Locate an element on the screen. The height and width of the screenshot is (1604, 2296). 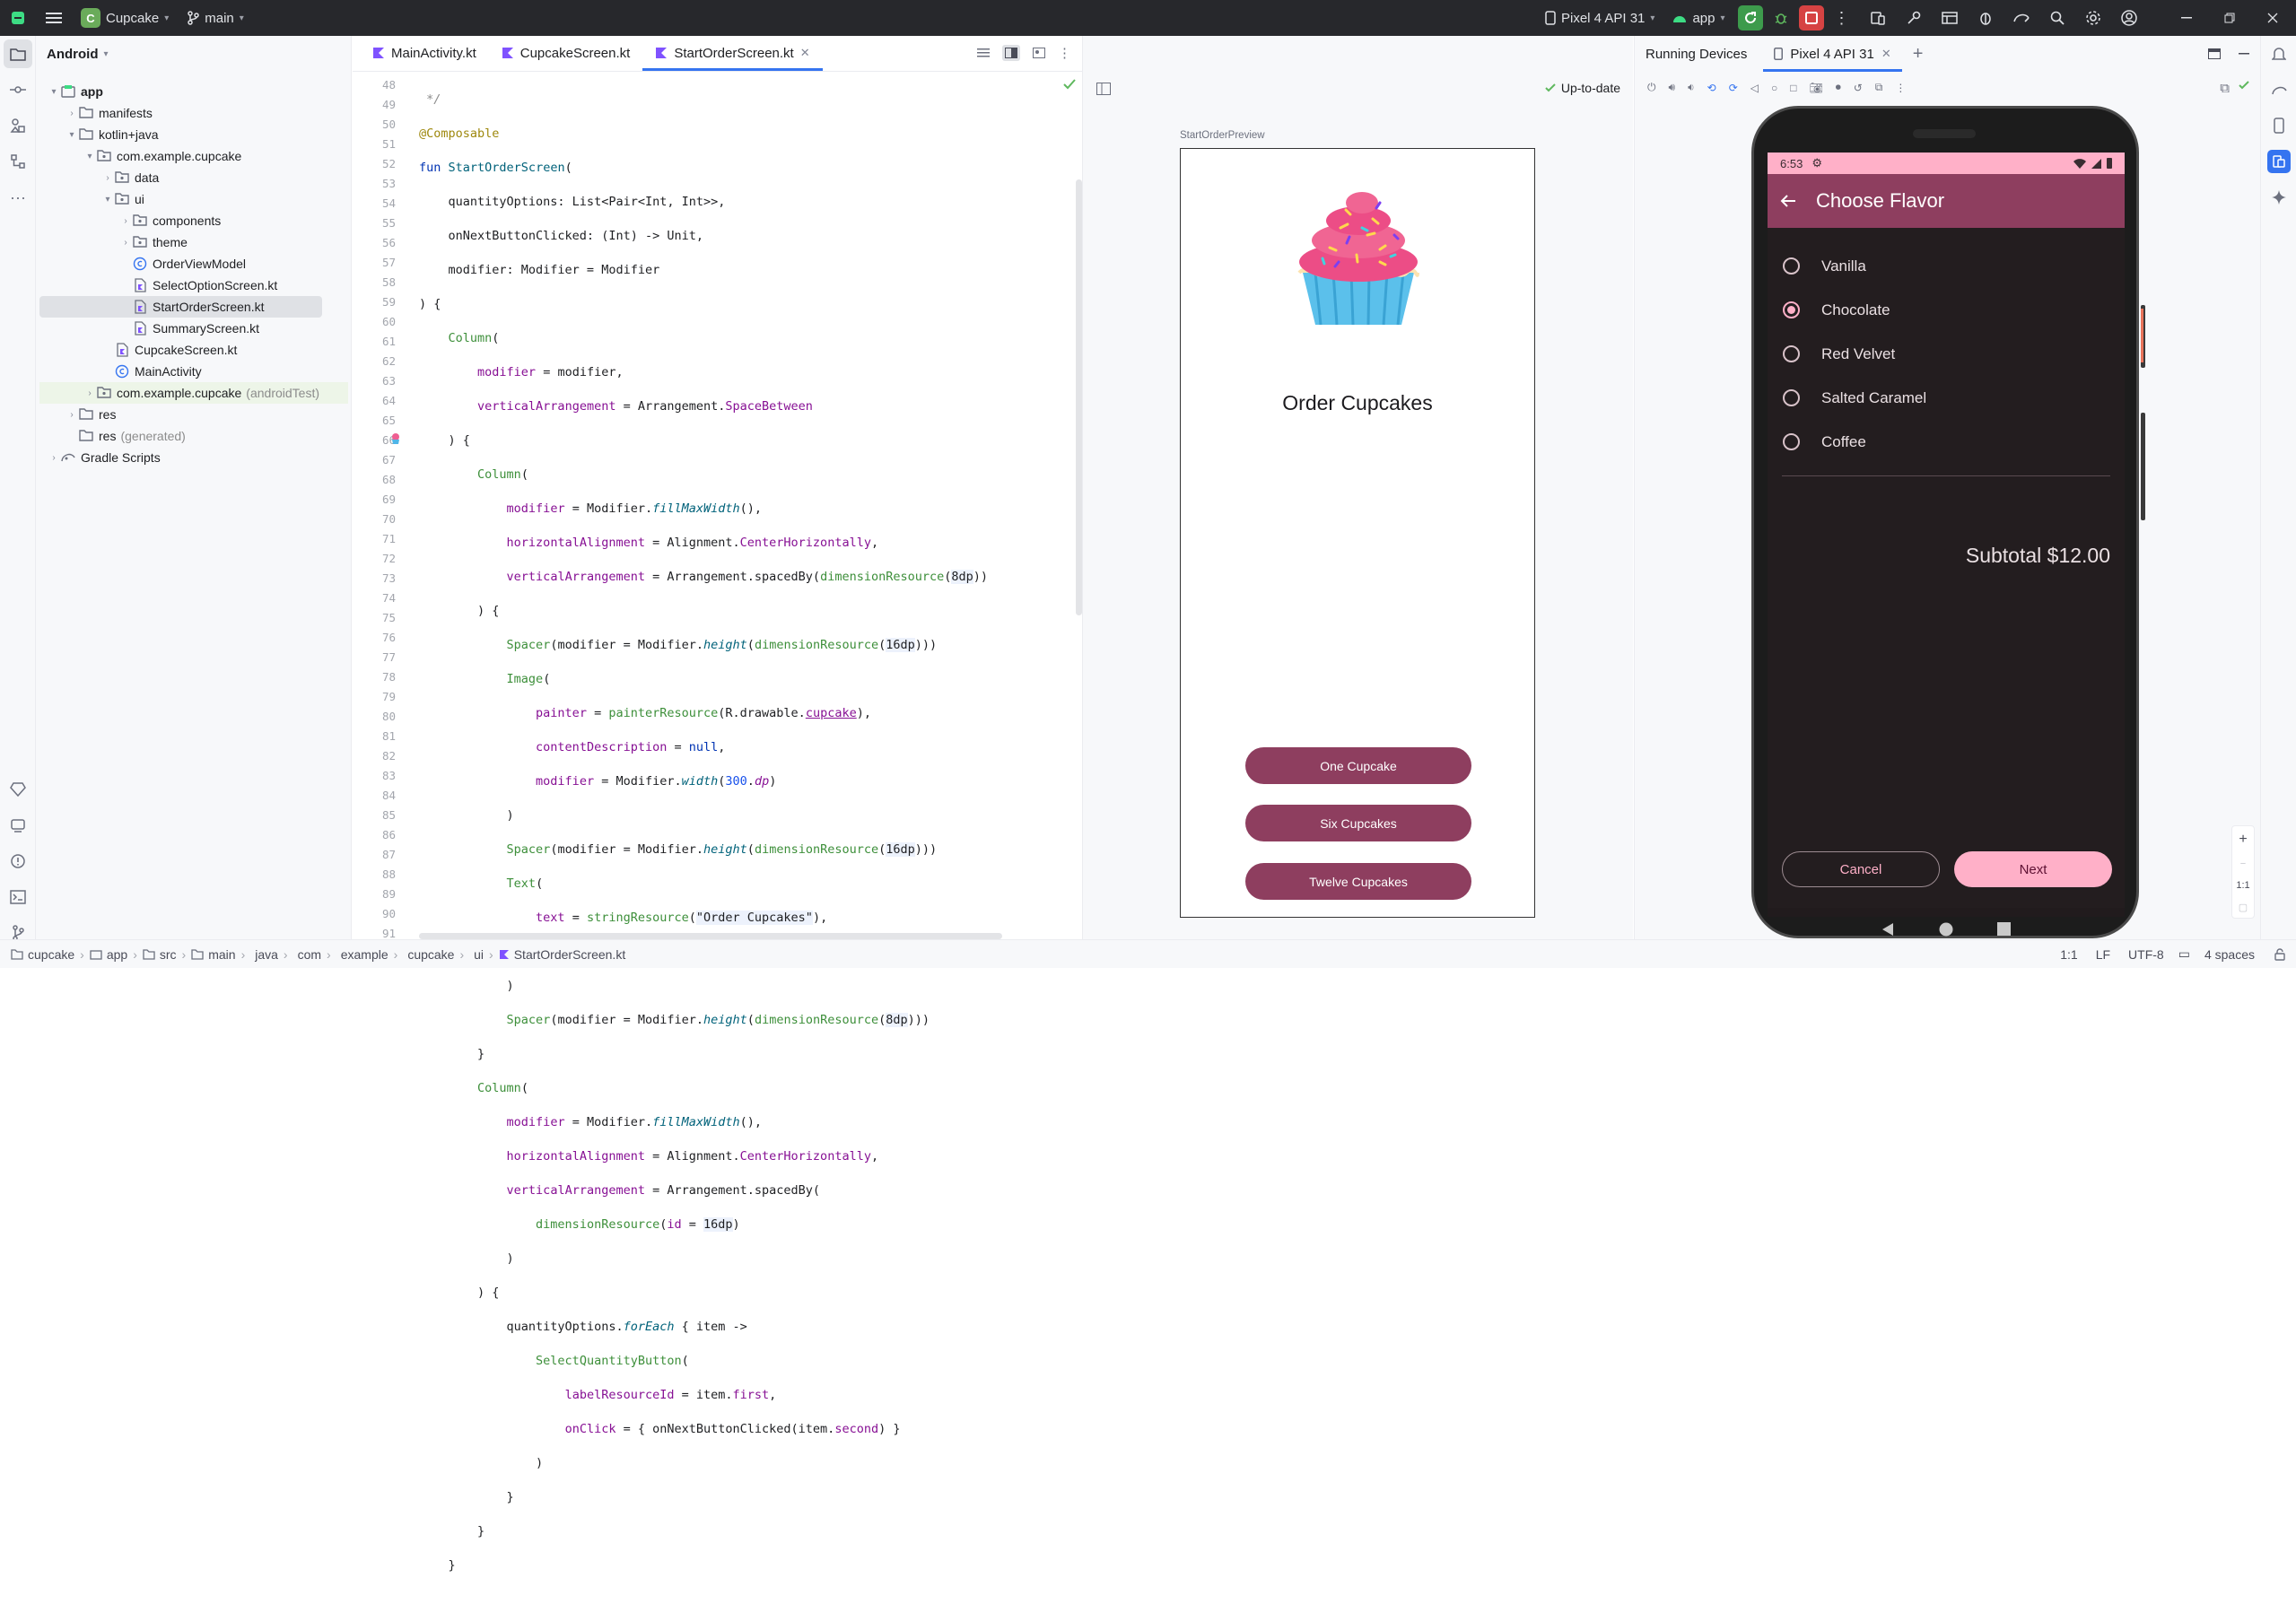
home-icon: ○ is located at coordinates (1774, 88).